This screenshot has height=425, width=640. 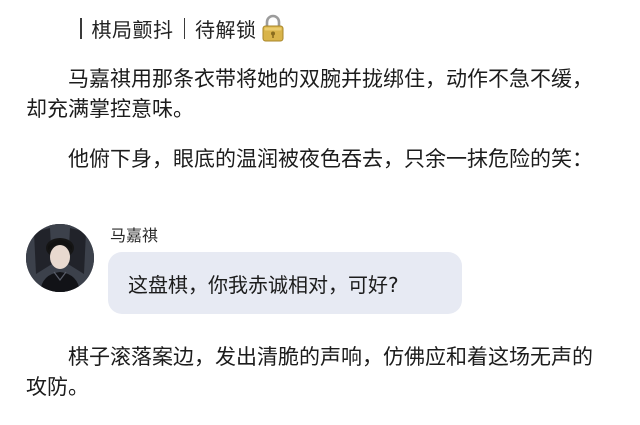 What do you see at coordinates (132, 29) in the screenshot?
I see `header-title-part1: 棋局颤抖` at bounding box center [132, 29].